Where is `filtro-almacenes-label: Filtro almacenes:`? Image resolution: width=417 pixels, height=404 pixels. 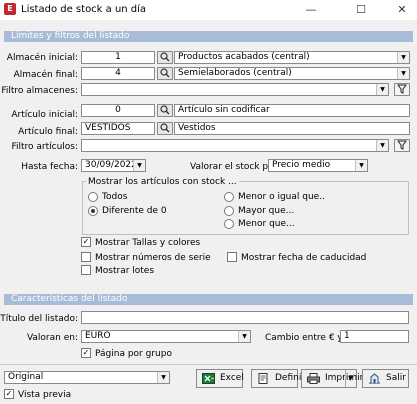
filtro-almacenes-label: Filtro almacenes: is located at coordinates (39, 91).